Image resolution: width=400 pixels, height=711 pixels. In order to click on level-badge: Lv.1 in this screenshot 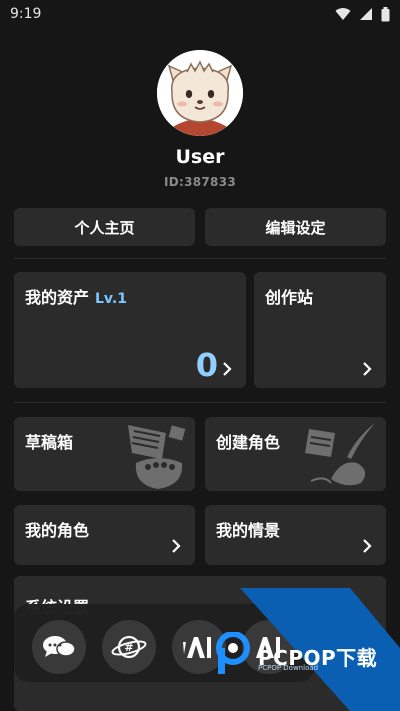, I will do `click(111, 299)`.